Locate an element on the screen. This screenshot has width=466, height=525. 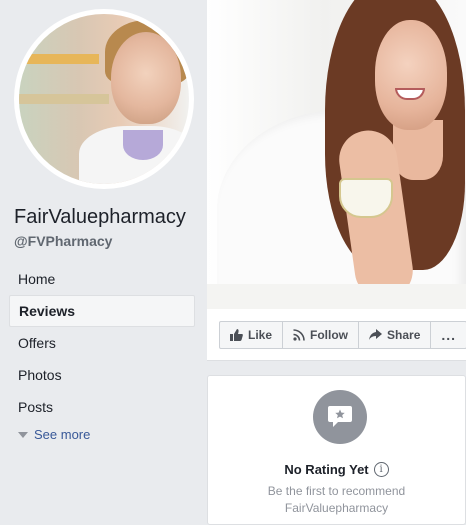
pharmacist-collar is located at coordinates (143, 145).